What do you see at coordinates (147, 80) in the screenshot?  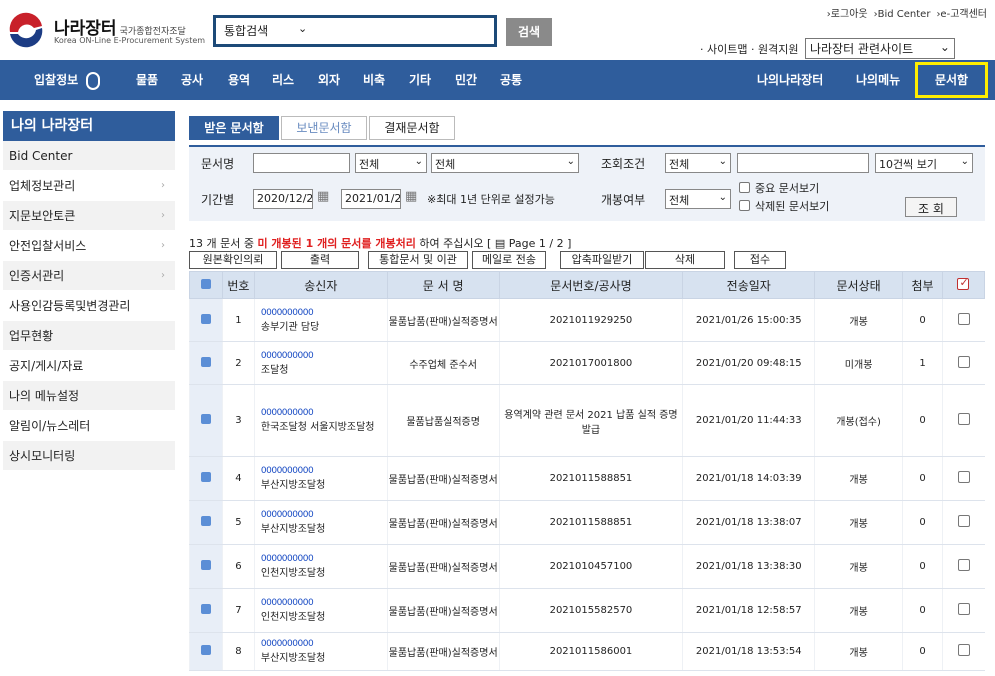 I see `nav-goods: 물품` at bounding box center [147, 80].